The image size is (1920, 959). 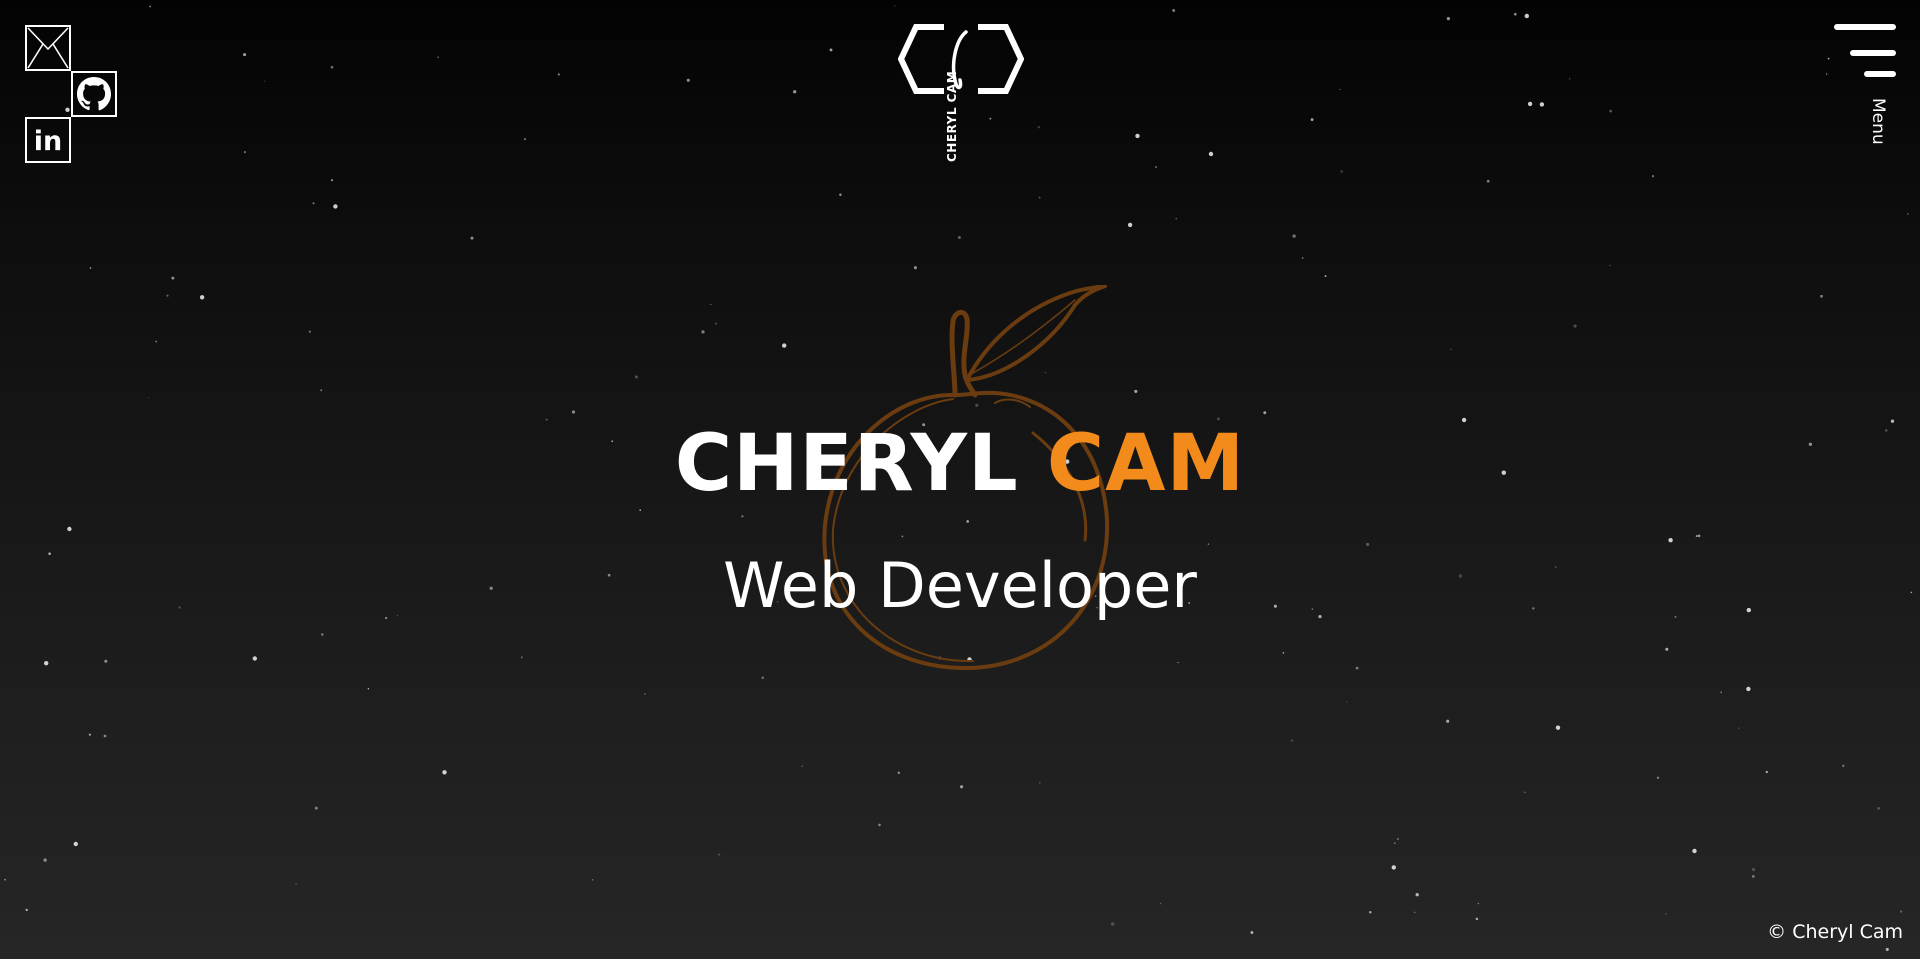 I want to click on github-link, so click(x=94, y=94).